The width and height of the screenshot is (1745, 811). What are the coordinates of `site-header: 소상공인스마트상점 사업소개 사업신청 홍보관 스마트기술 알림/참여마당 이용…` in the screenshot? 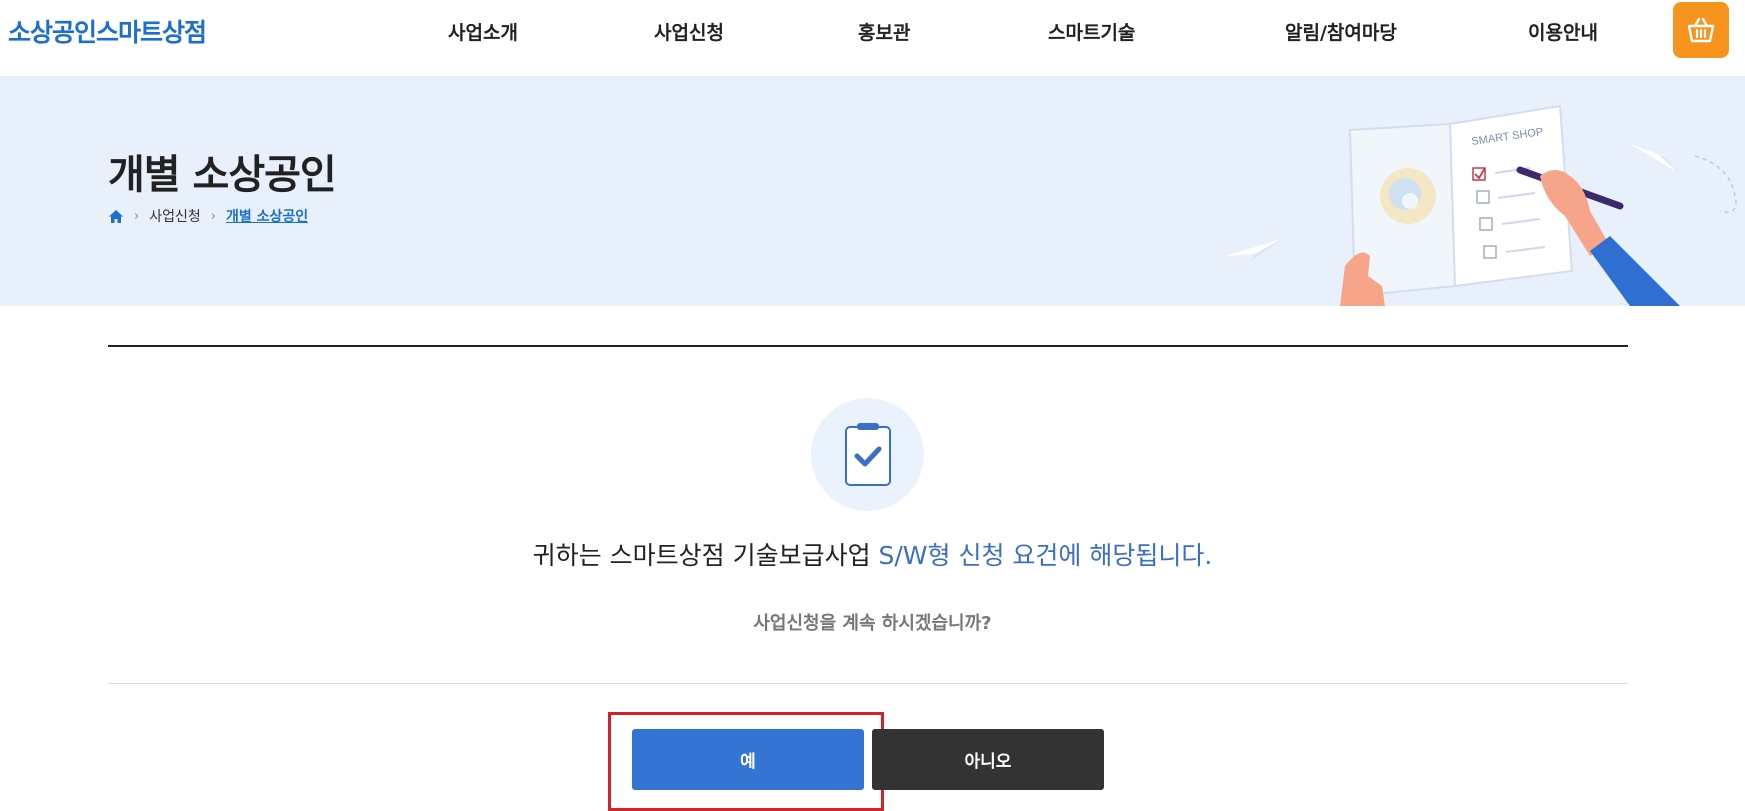 It's located at (872, 38).